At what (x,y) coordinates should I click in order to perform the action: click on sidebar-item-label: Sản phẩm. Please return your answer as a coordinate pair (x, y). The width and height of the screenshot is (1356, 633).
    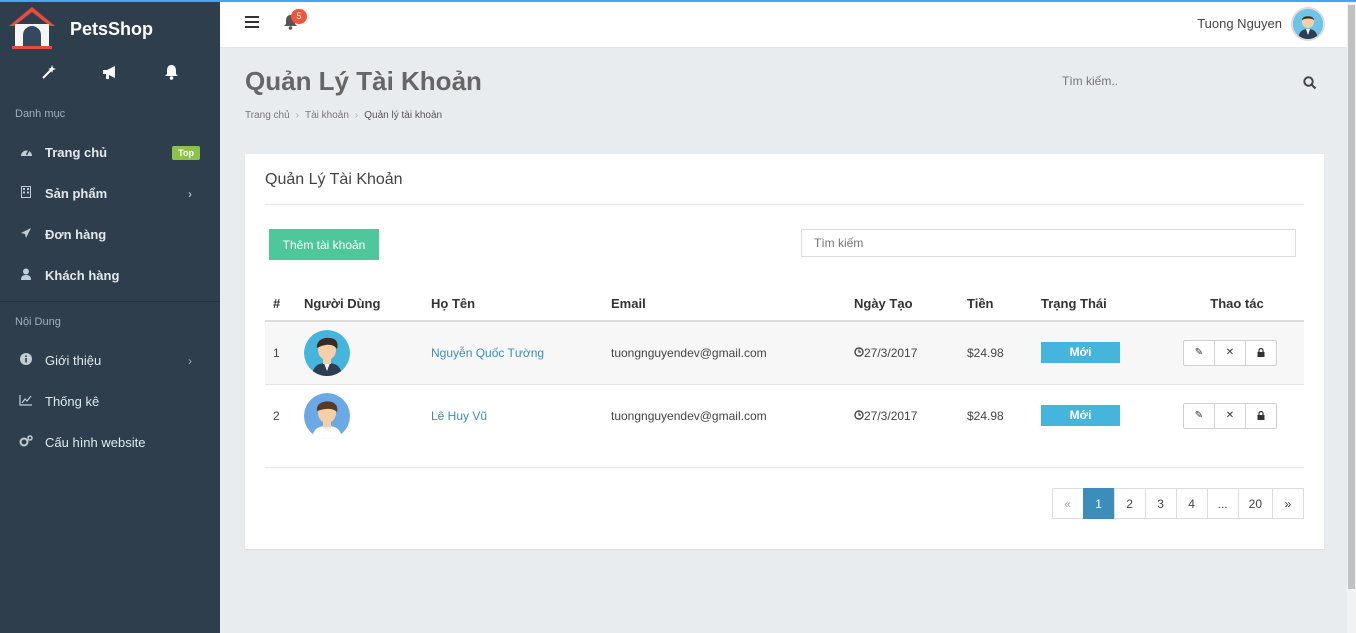
    Looking at the image, I should click on (76, 193).